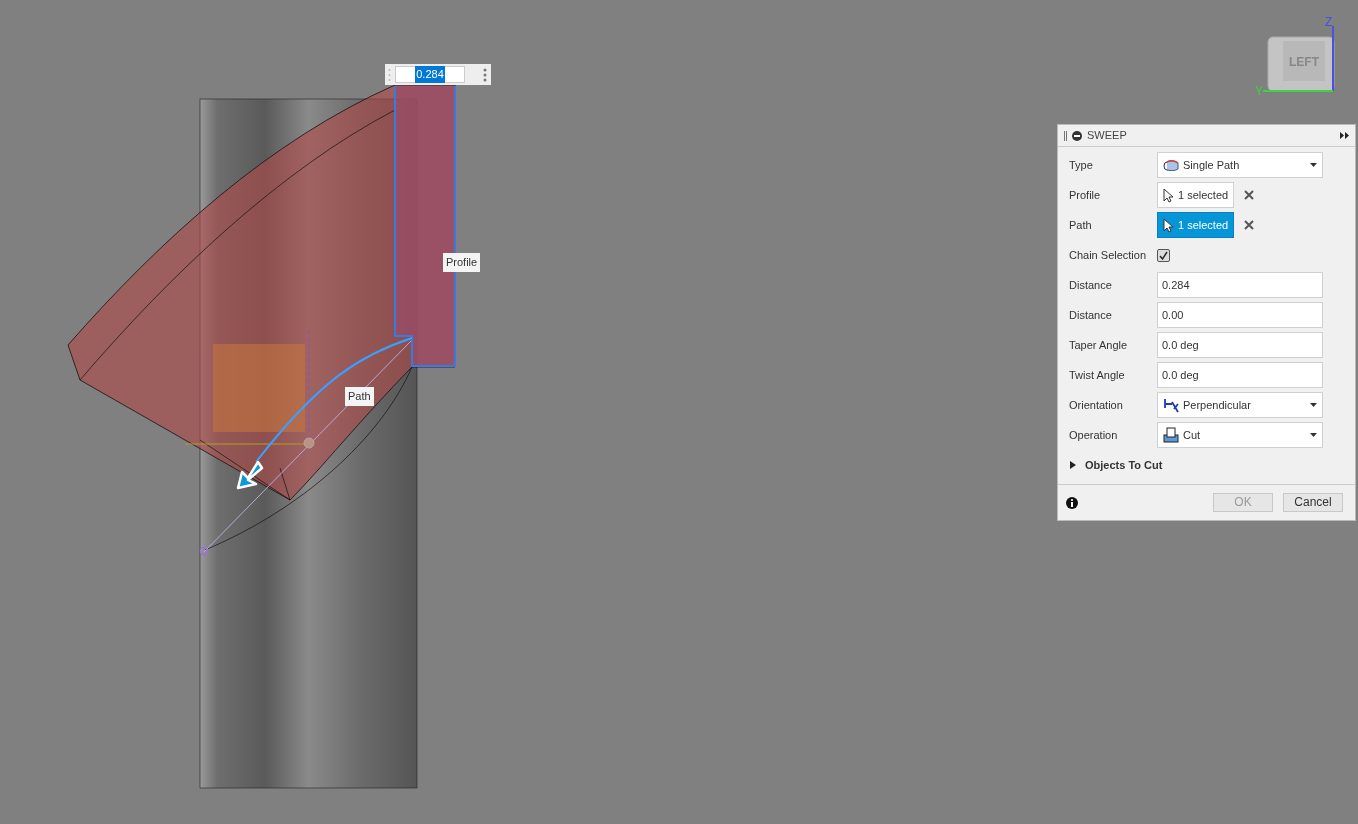  Describe the element at coordinates (1211, 165) in the screenshot. I see `dropdown-value: Single Path` at that location.